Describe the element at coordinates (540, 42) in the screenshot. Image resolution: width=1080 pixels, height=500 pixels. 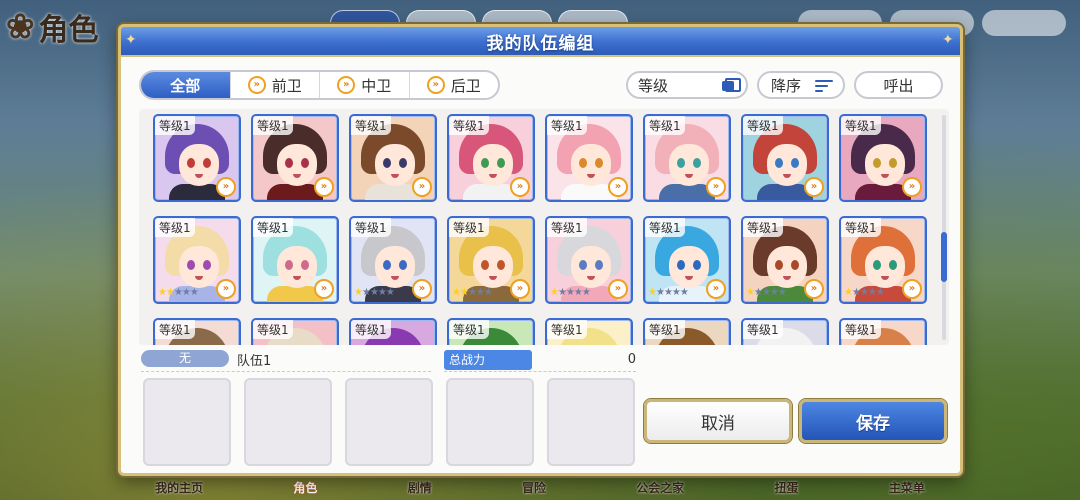
I see `dialog-header: ✦ 我的队伍编组 ✦` at that location.